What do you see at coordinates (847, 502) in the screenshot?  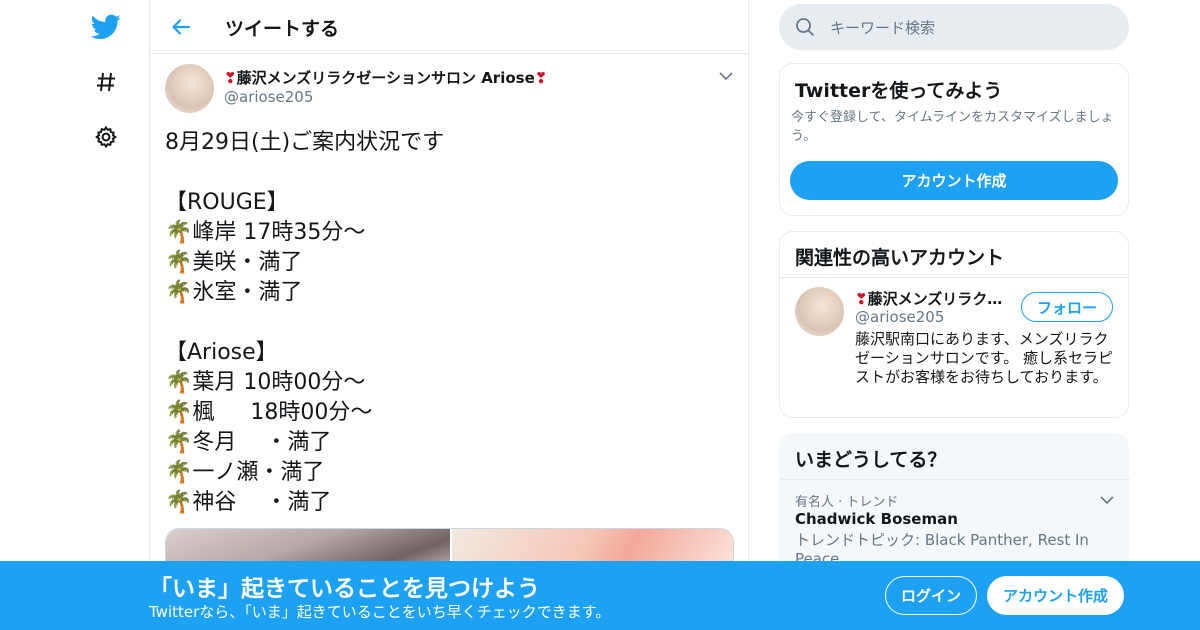 I see `trend-meta: 有名人 · トレンド` at bounding box center [847, 502].